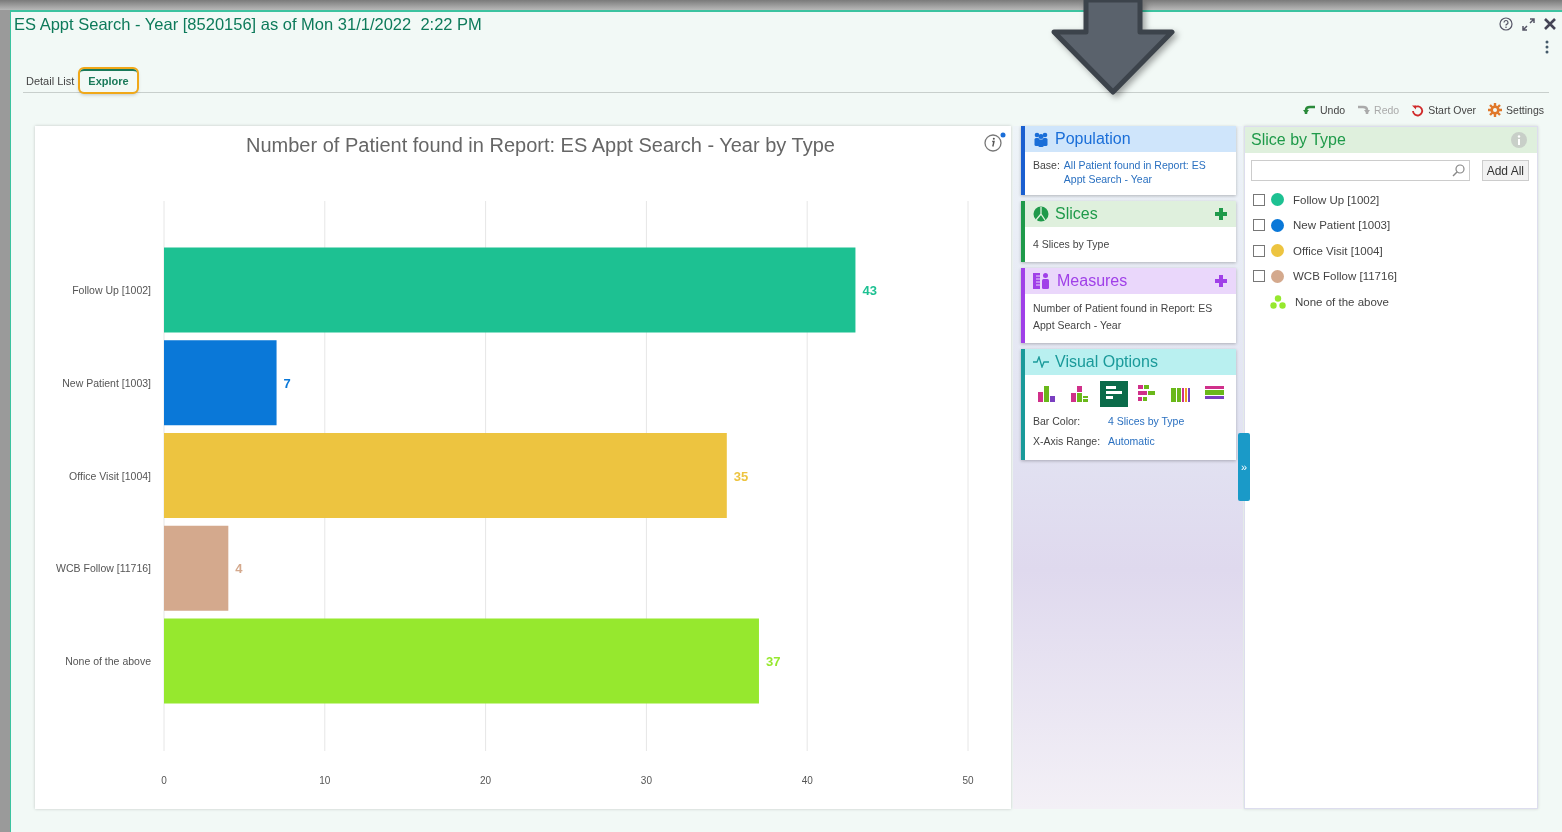 Image resolution: width=1562 pixels, height=832 pixels. Describe the element at coordinates (1093, 139) in the screenshot. I see `panel-title: Population` at that location.